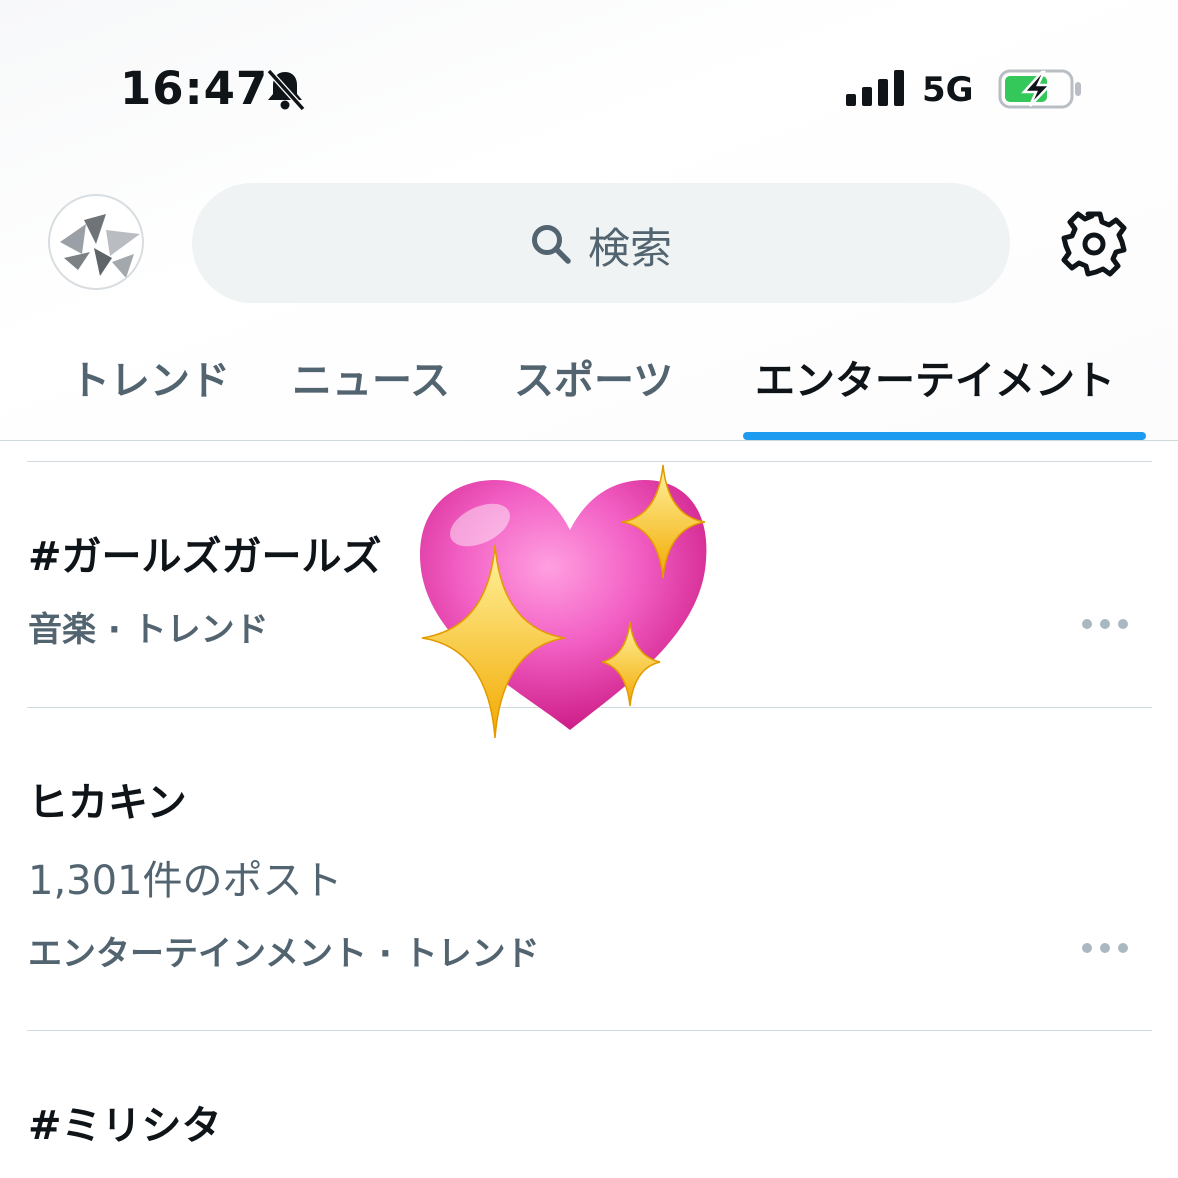 This screenshot has height=1178, width=1178. I want to click on trend-post-count: 1,301件のポスト, so click(185, 881).